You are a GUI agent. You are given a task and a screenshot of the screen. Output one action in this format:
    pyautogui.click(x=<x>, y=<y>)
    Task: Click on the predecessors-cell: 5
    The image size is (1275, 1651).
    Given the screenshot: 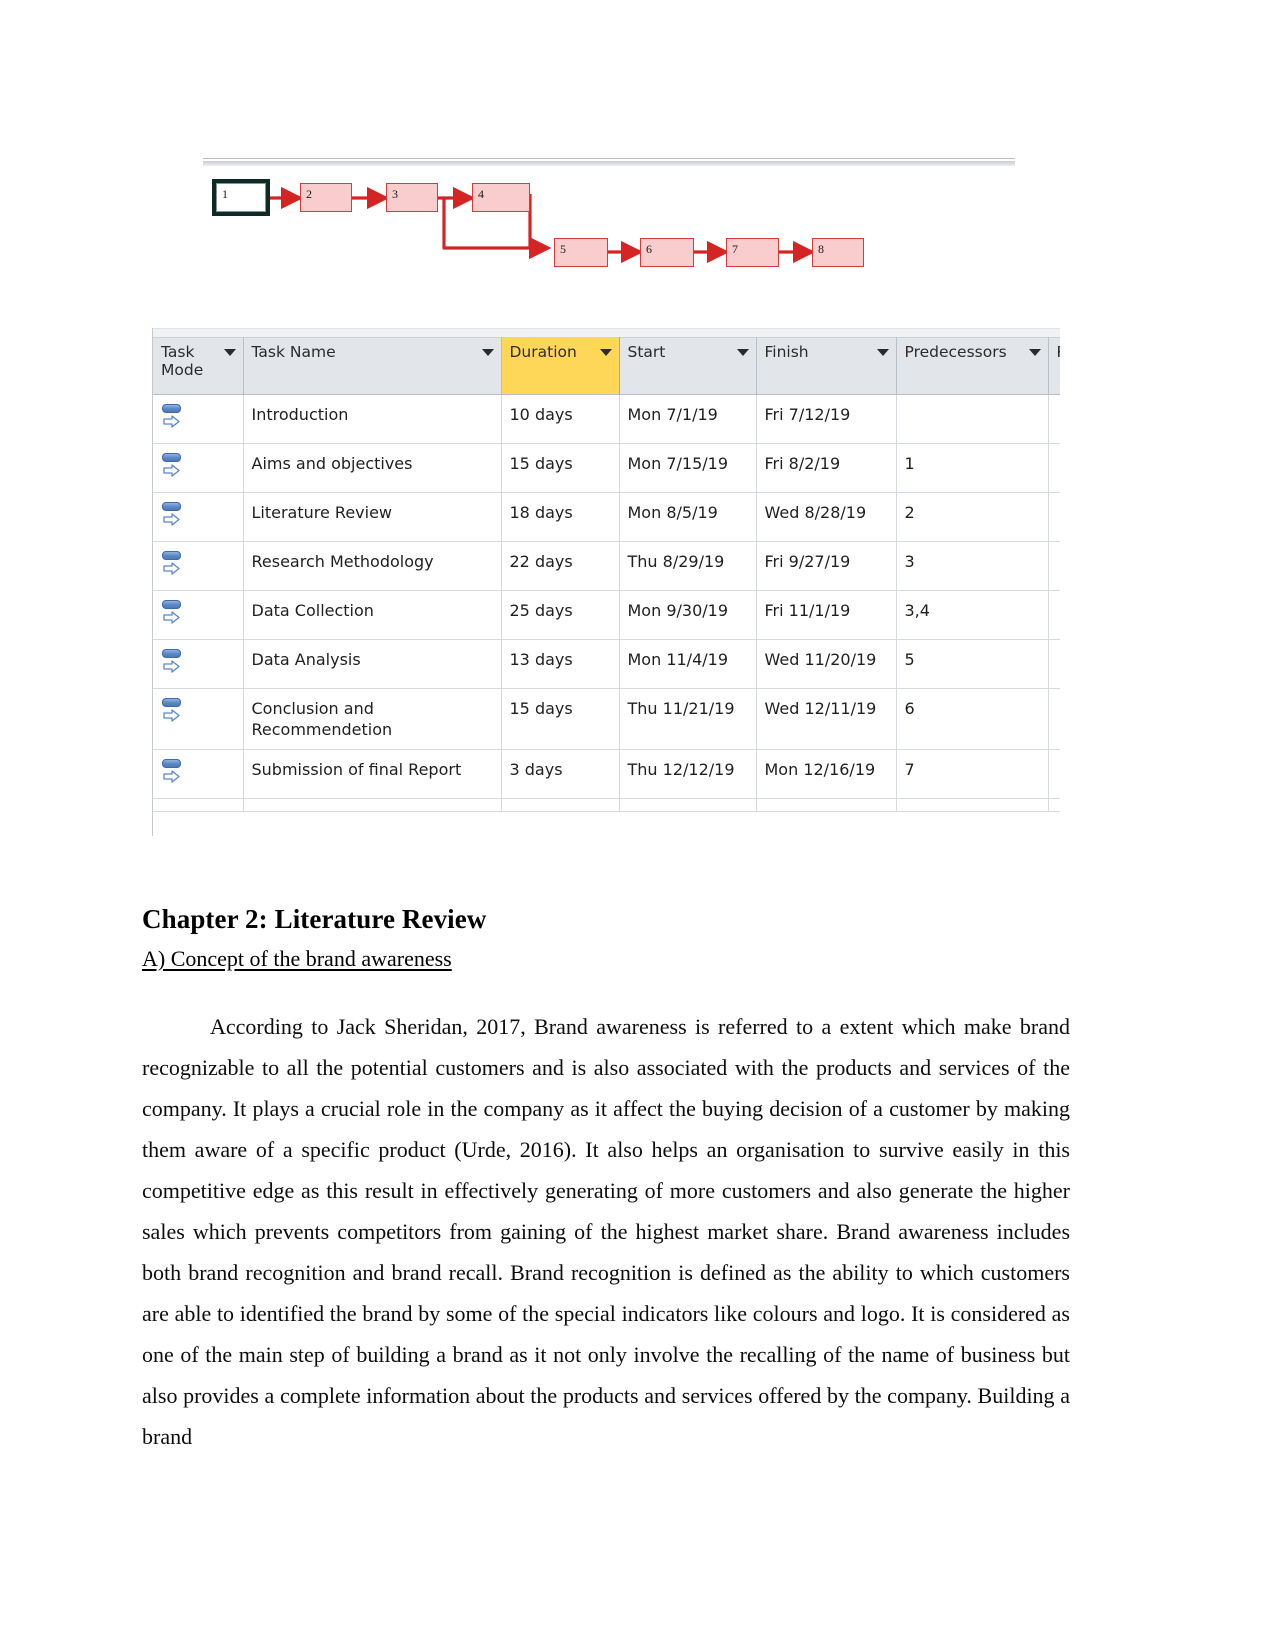 What is the action you would take?
    pyautogui.click(x=972, y=664)
    